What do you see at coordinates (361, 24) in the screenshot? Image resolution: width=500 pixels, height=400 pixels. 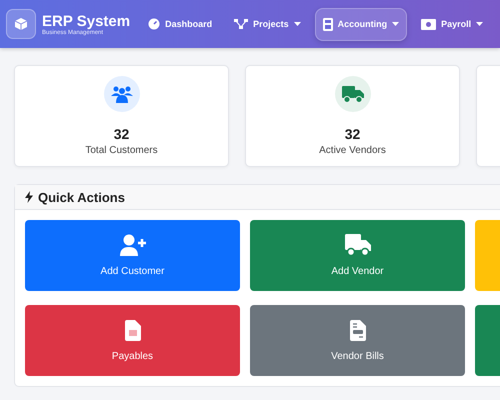 I see `nav-item: Accounting` at bounding box center [361, 24].